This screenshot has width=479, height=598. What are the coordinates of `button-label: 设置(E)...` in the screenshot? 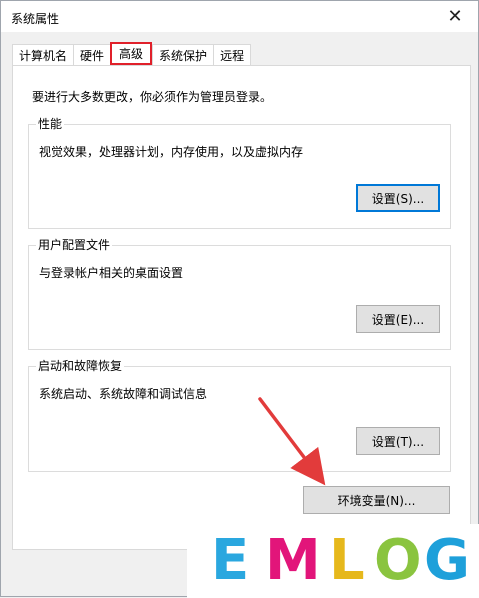 It's located at (398, 319).